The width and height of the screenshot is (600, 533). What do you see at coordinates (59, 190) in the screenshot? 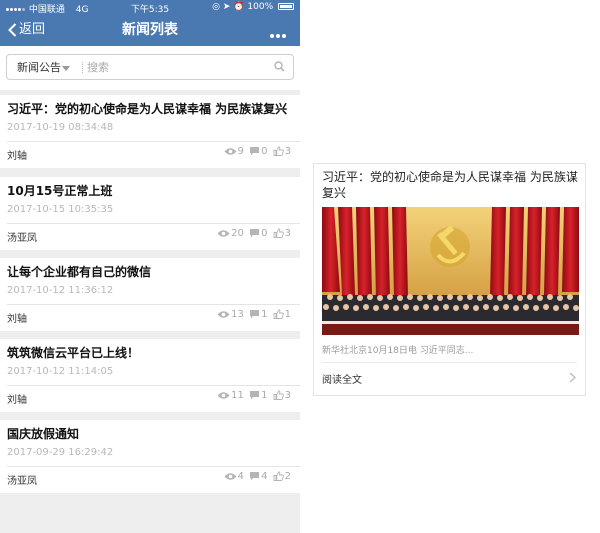
I see `news-title: 10月15号正常上班` at bounding box center [59, 190].